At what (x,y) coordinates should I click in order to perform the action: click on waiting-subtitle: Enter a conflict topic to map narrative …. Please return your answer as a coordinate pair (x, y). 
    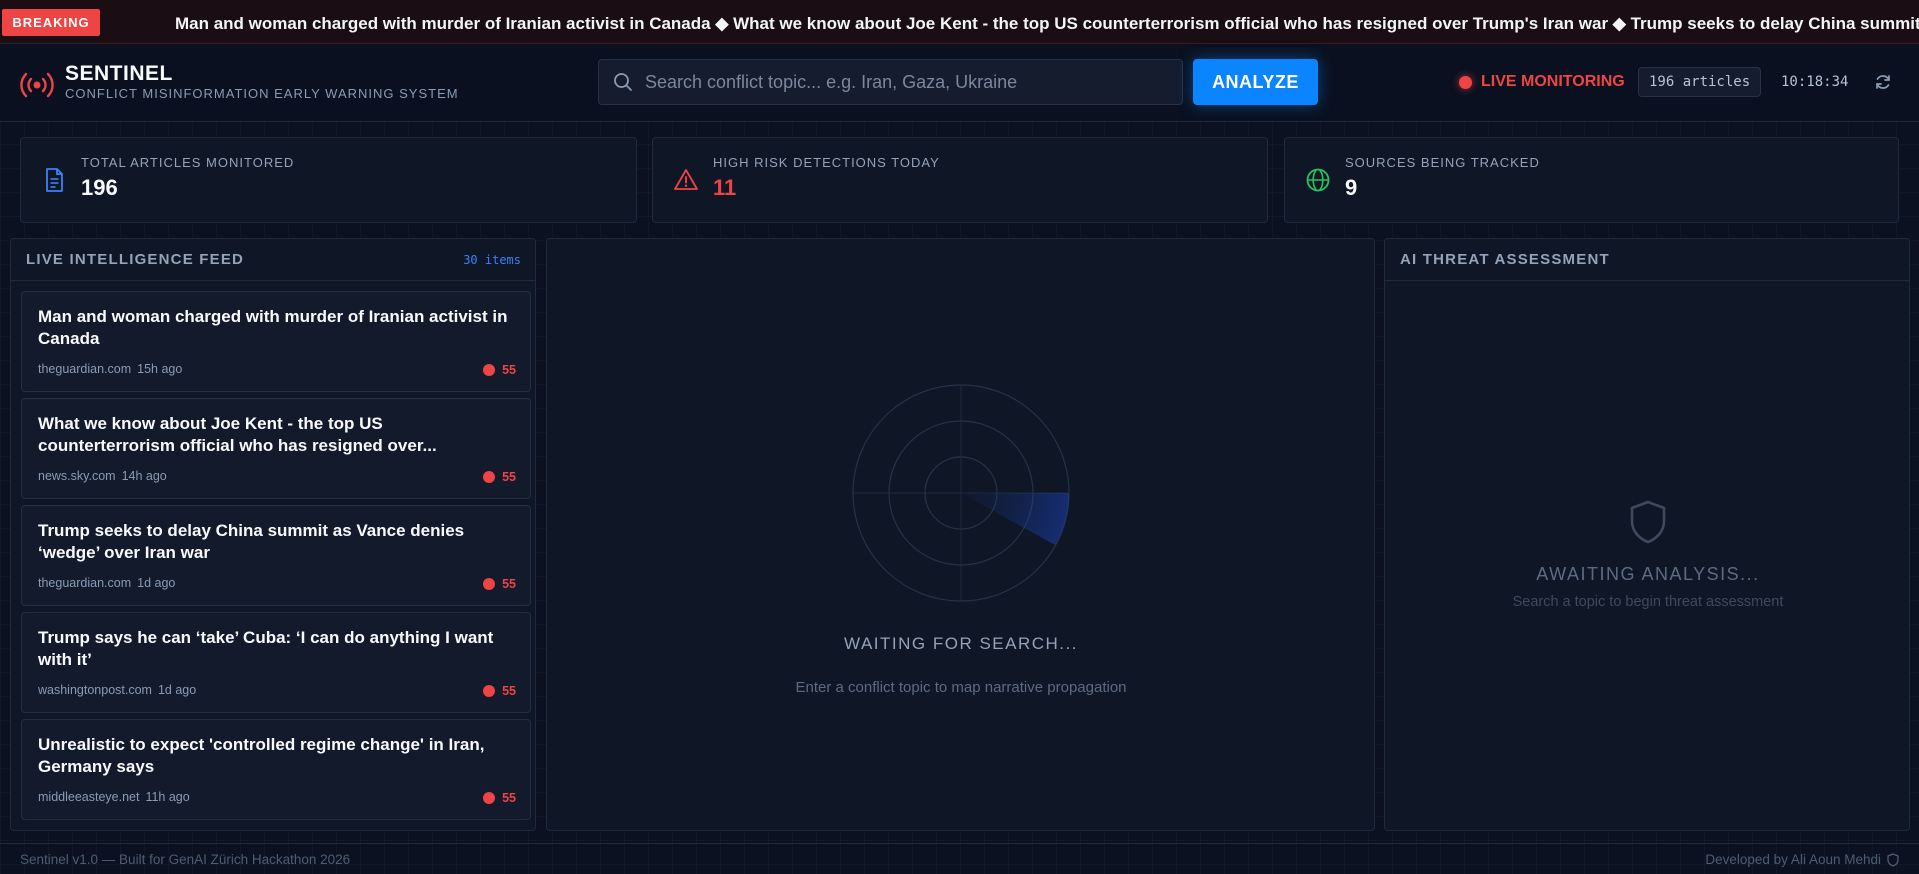
    Looking at the image, I should click on (961, 687).